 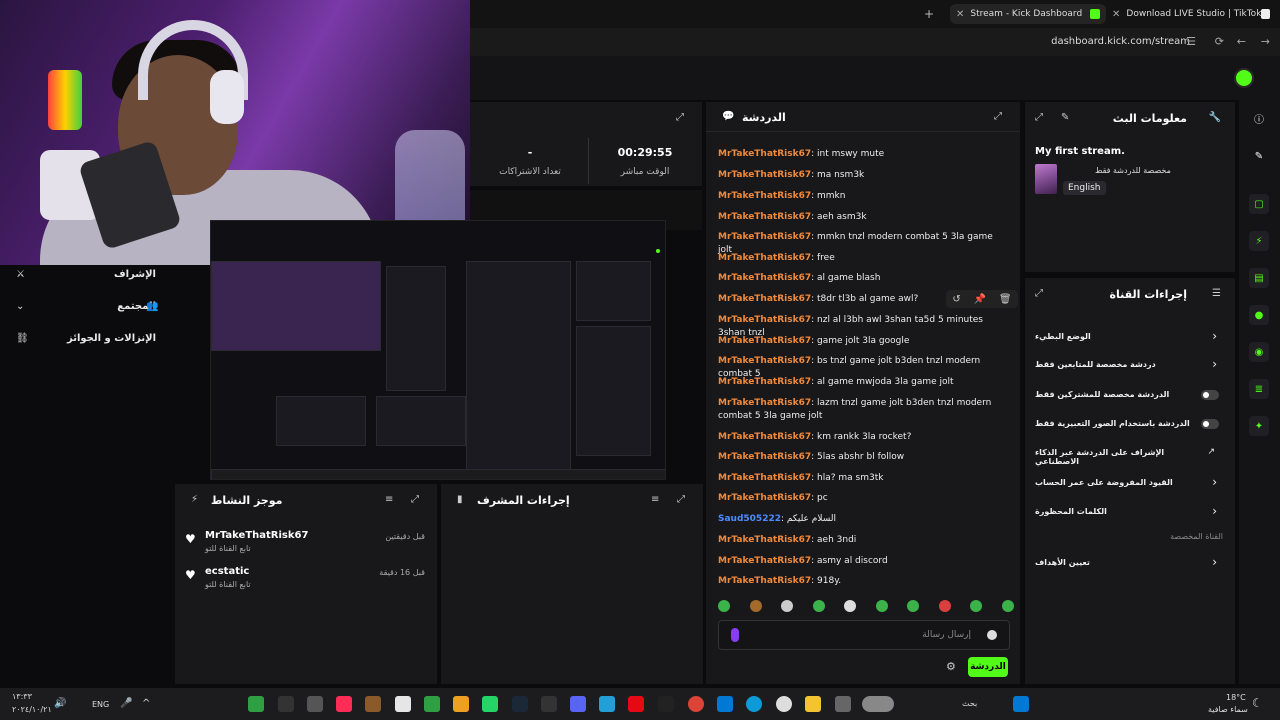 I want to click on channel-action-item: الدردشة مخصصة للمشتركين فقط, so click(x=1130, y=396).